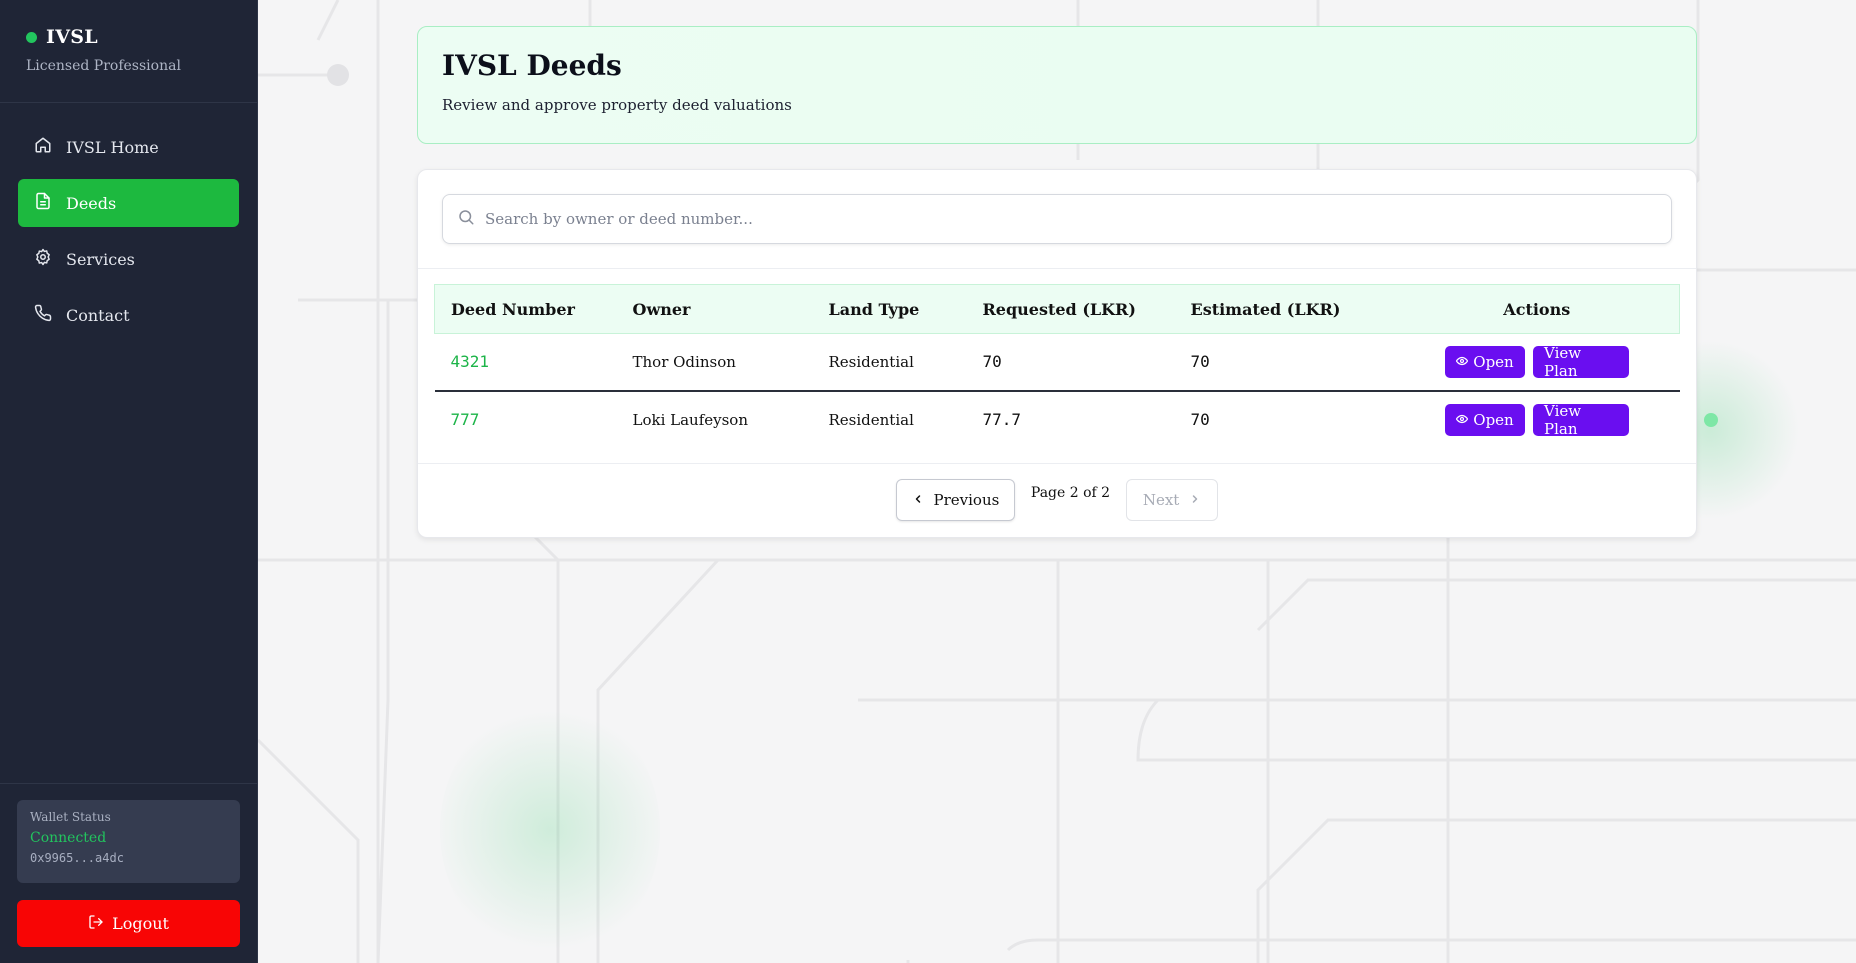 This screenshot has height=963, width=1856. Describe the element at coordinates (128, 203) in the screenshot. I see `sidebar-item-deeds: Deeds` at that location.